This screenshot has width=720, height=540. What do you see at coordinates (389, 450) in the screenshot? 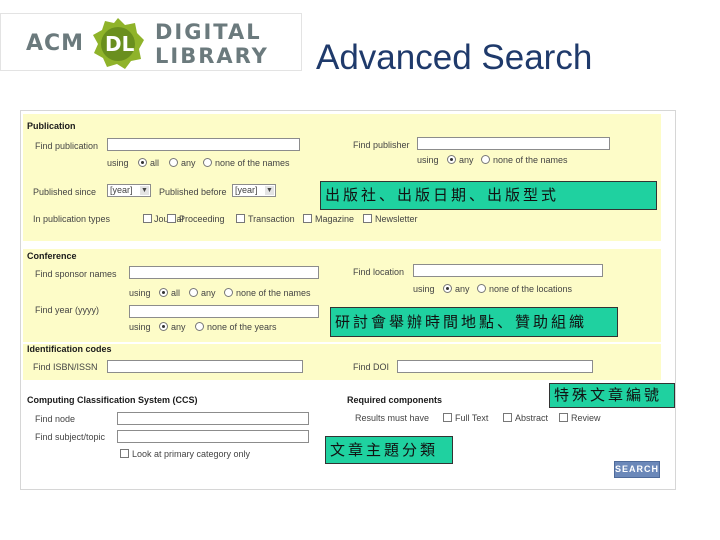
I see `ccs-annotation: 文章主題分類` at bounding box center [389, 450].